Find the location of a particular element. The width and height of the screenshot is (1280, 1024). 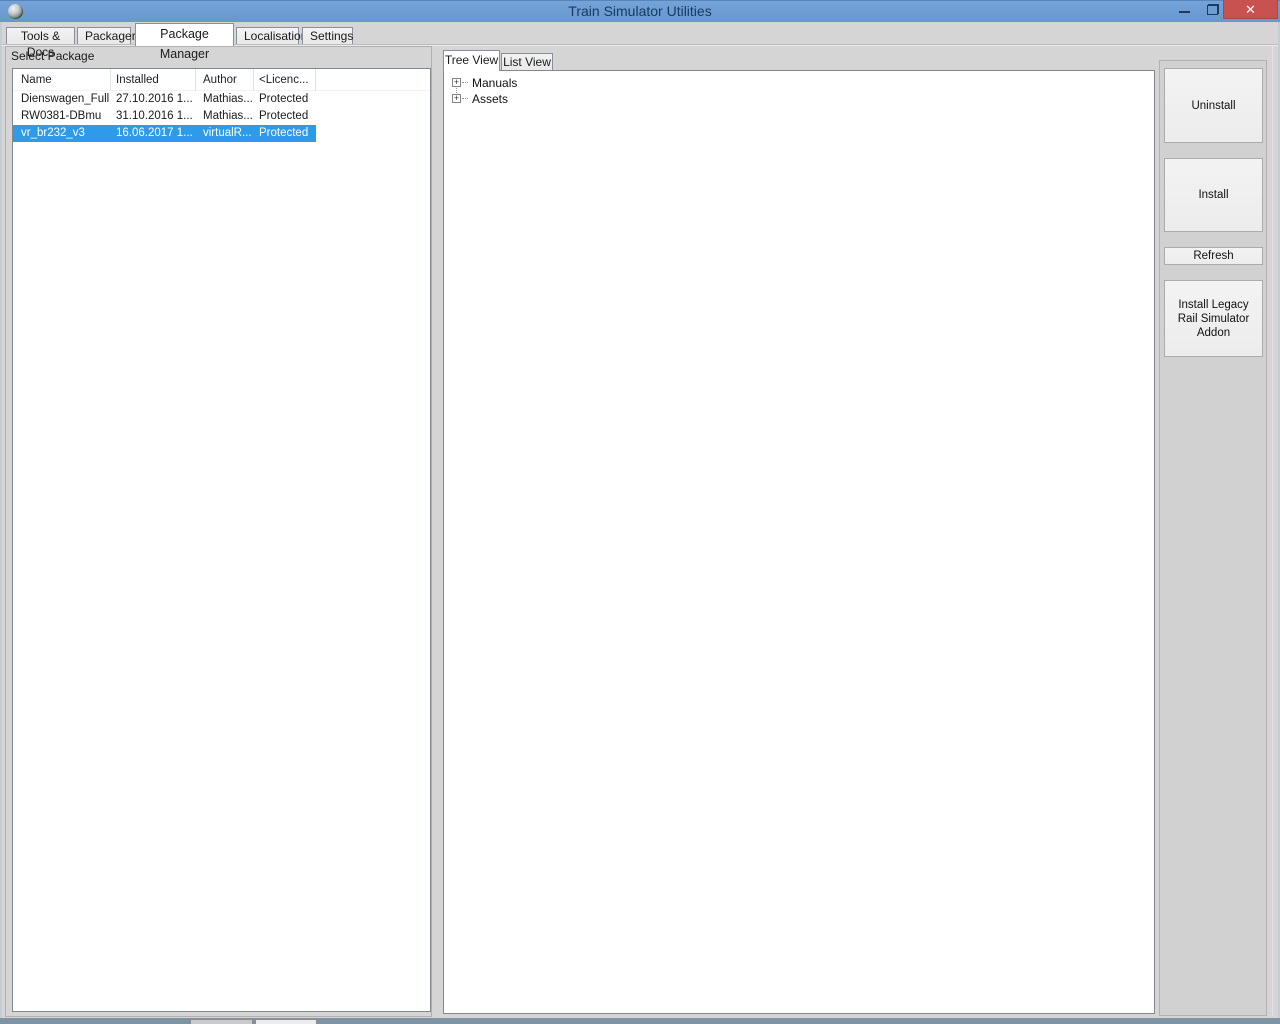

tab-packager: Packager is located at coordinates (106, 35).